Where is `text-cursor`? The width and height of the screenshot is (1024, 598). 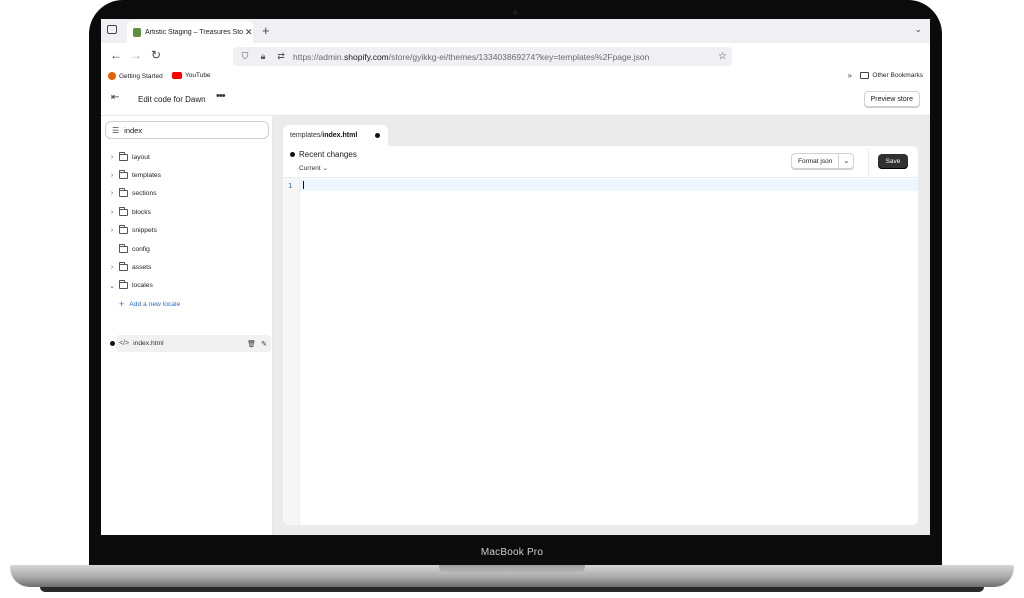 text-cursor is located at coordinates (303, 185).